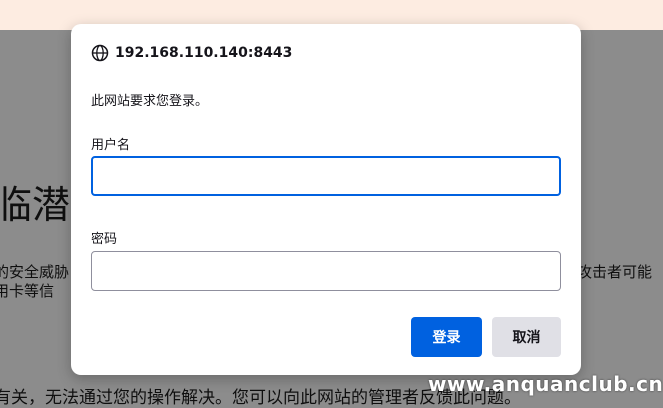  What do you see at coordinates (326, 176) in the screenshot?
I see `username-input` at bounding box center [326, 176].